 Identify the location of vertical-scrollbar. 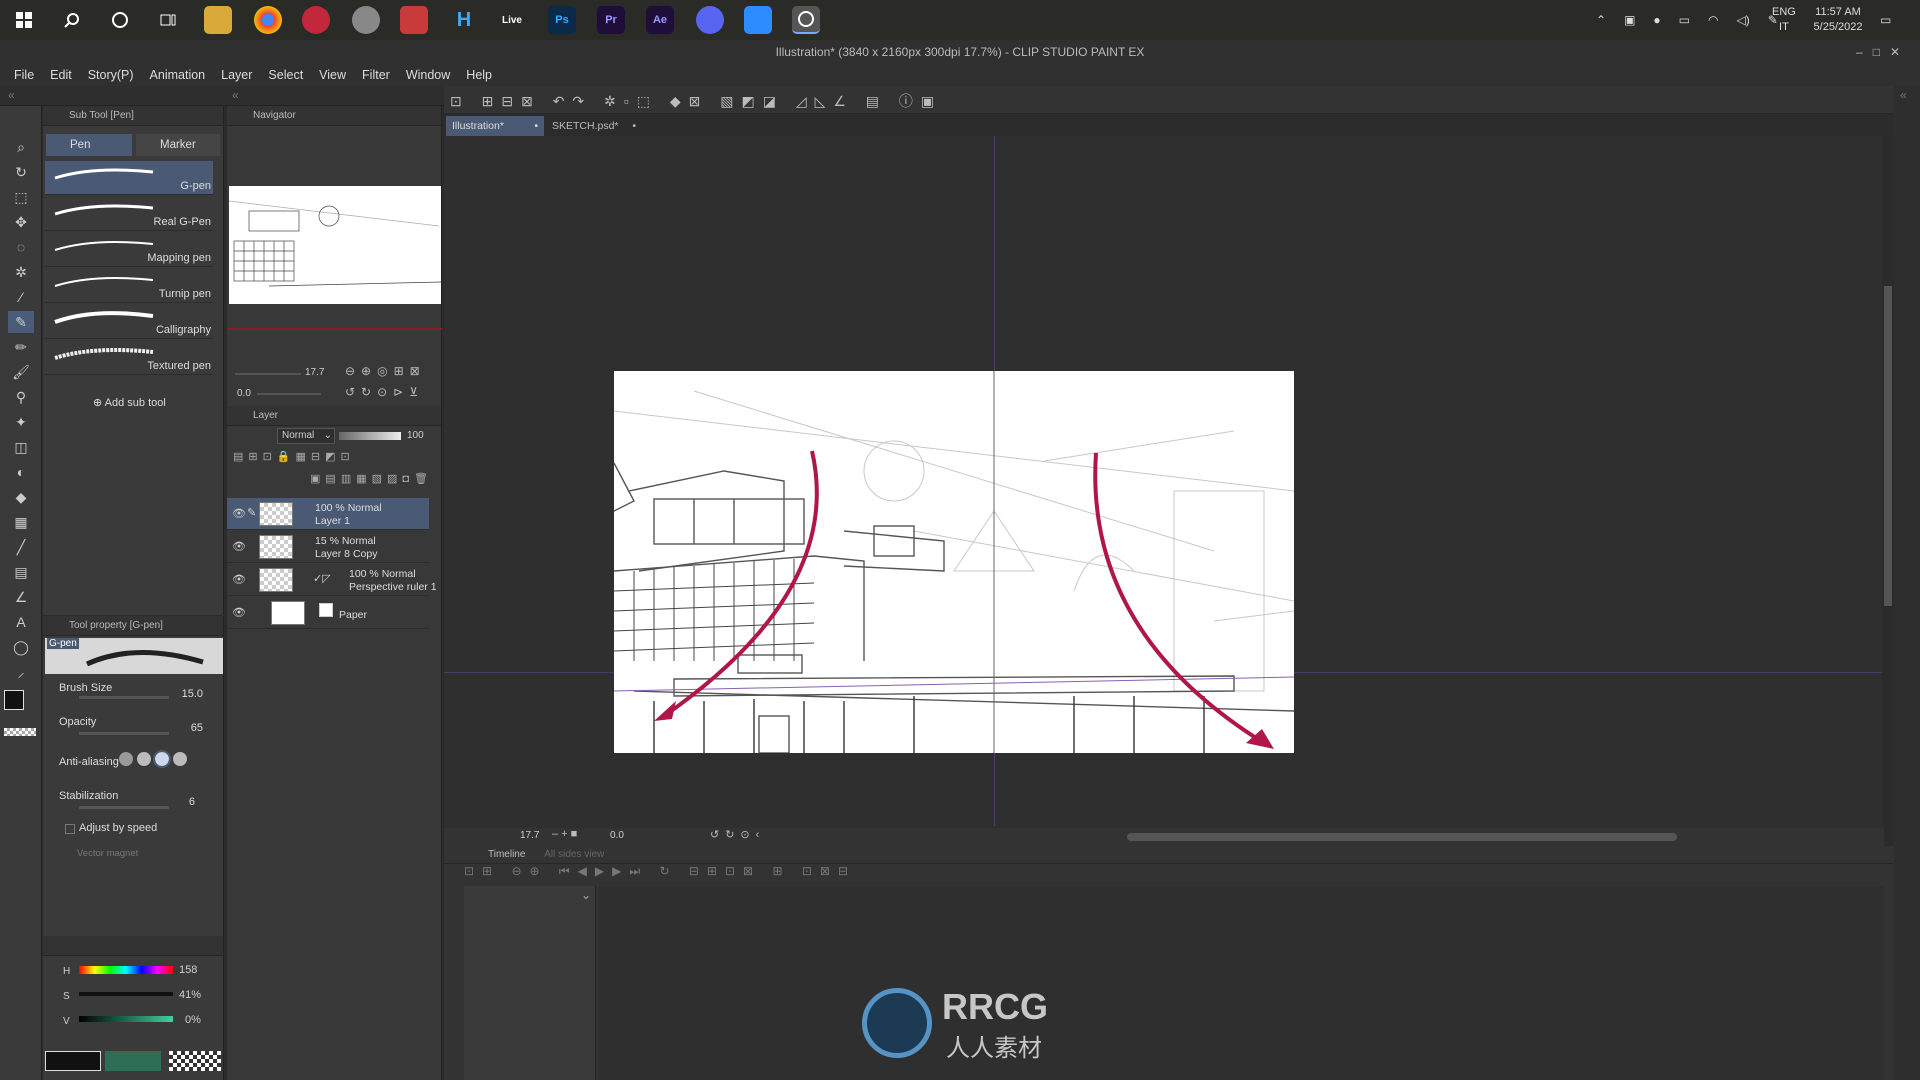
(1888, 481).